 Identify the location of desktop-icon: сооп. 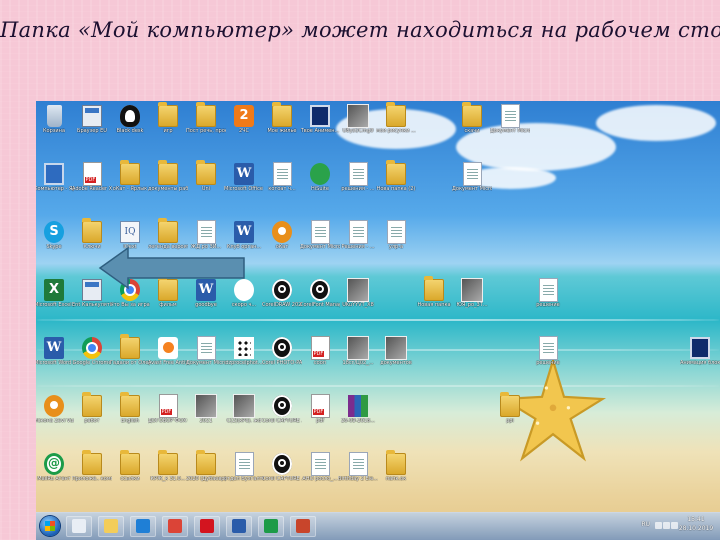
(320, 351).